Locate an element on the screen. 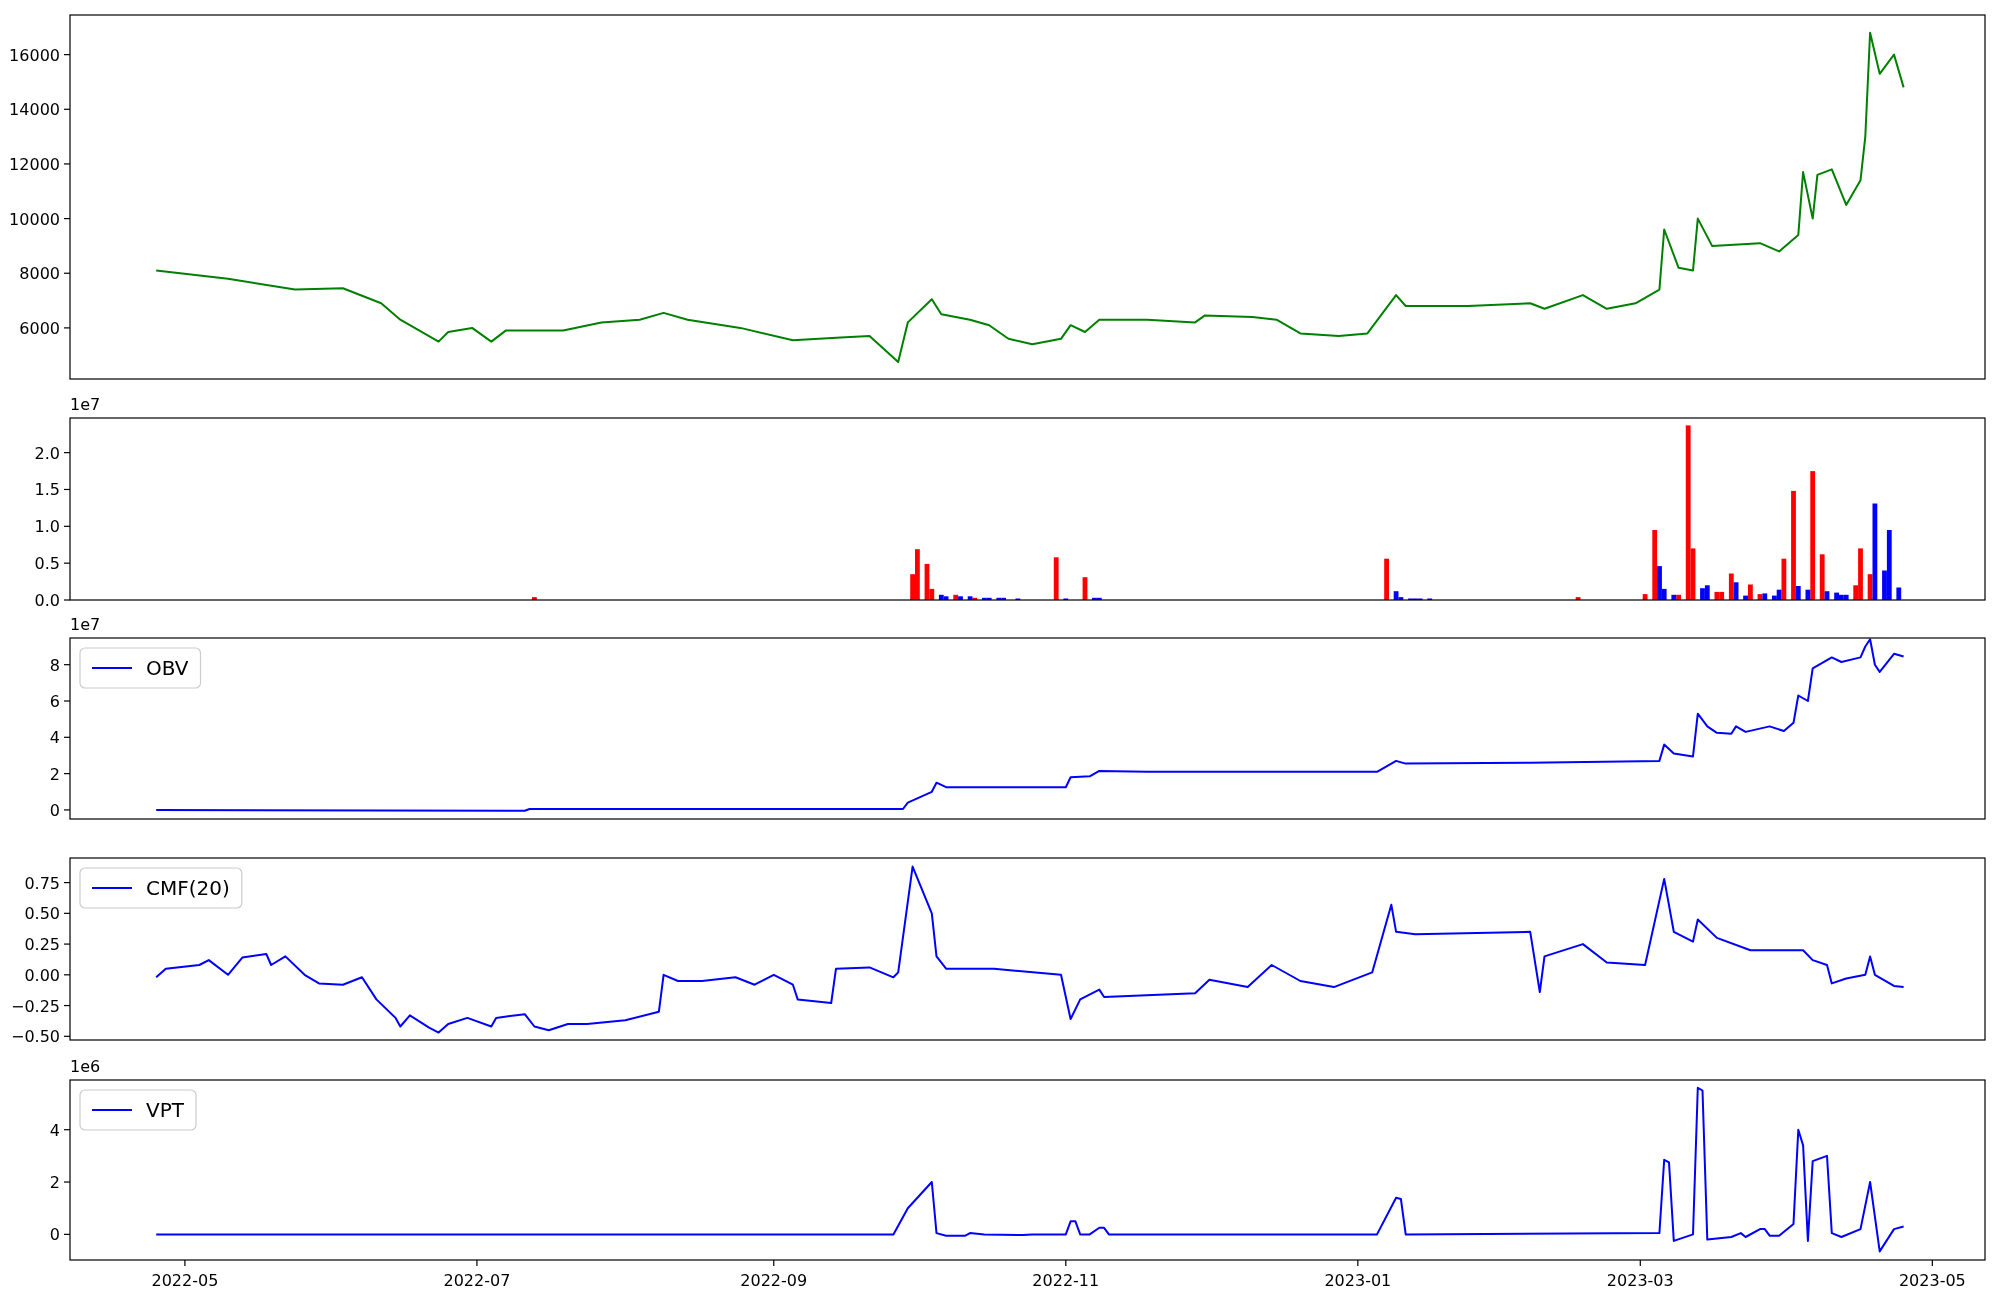 This screenshot has width=2000, height=1300. tick-label: 8 is located at coordinates (54, 665).